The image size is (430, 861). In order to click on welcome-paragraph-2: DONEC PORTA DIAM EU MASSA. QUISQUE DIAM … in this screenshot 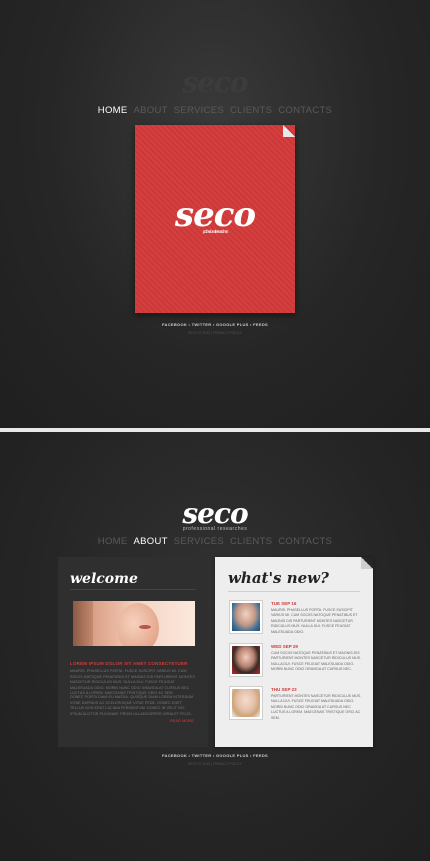, I will do `click(132, 705)`.